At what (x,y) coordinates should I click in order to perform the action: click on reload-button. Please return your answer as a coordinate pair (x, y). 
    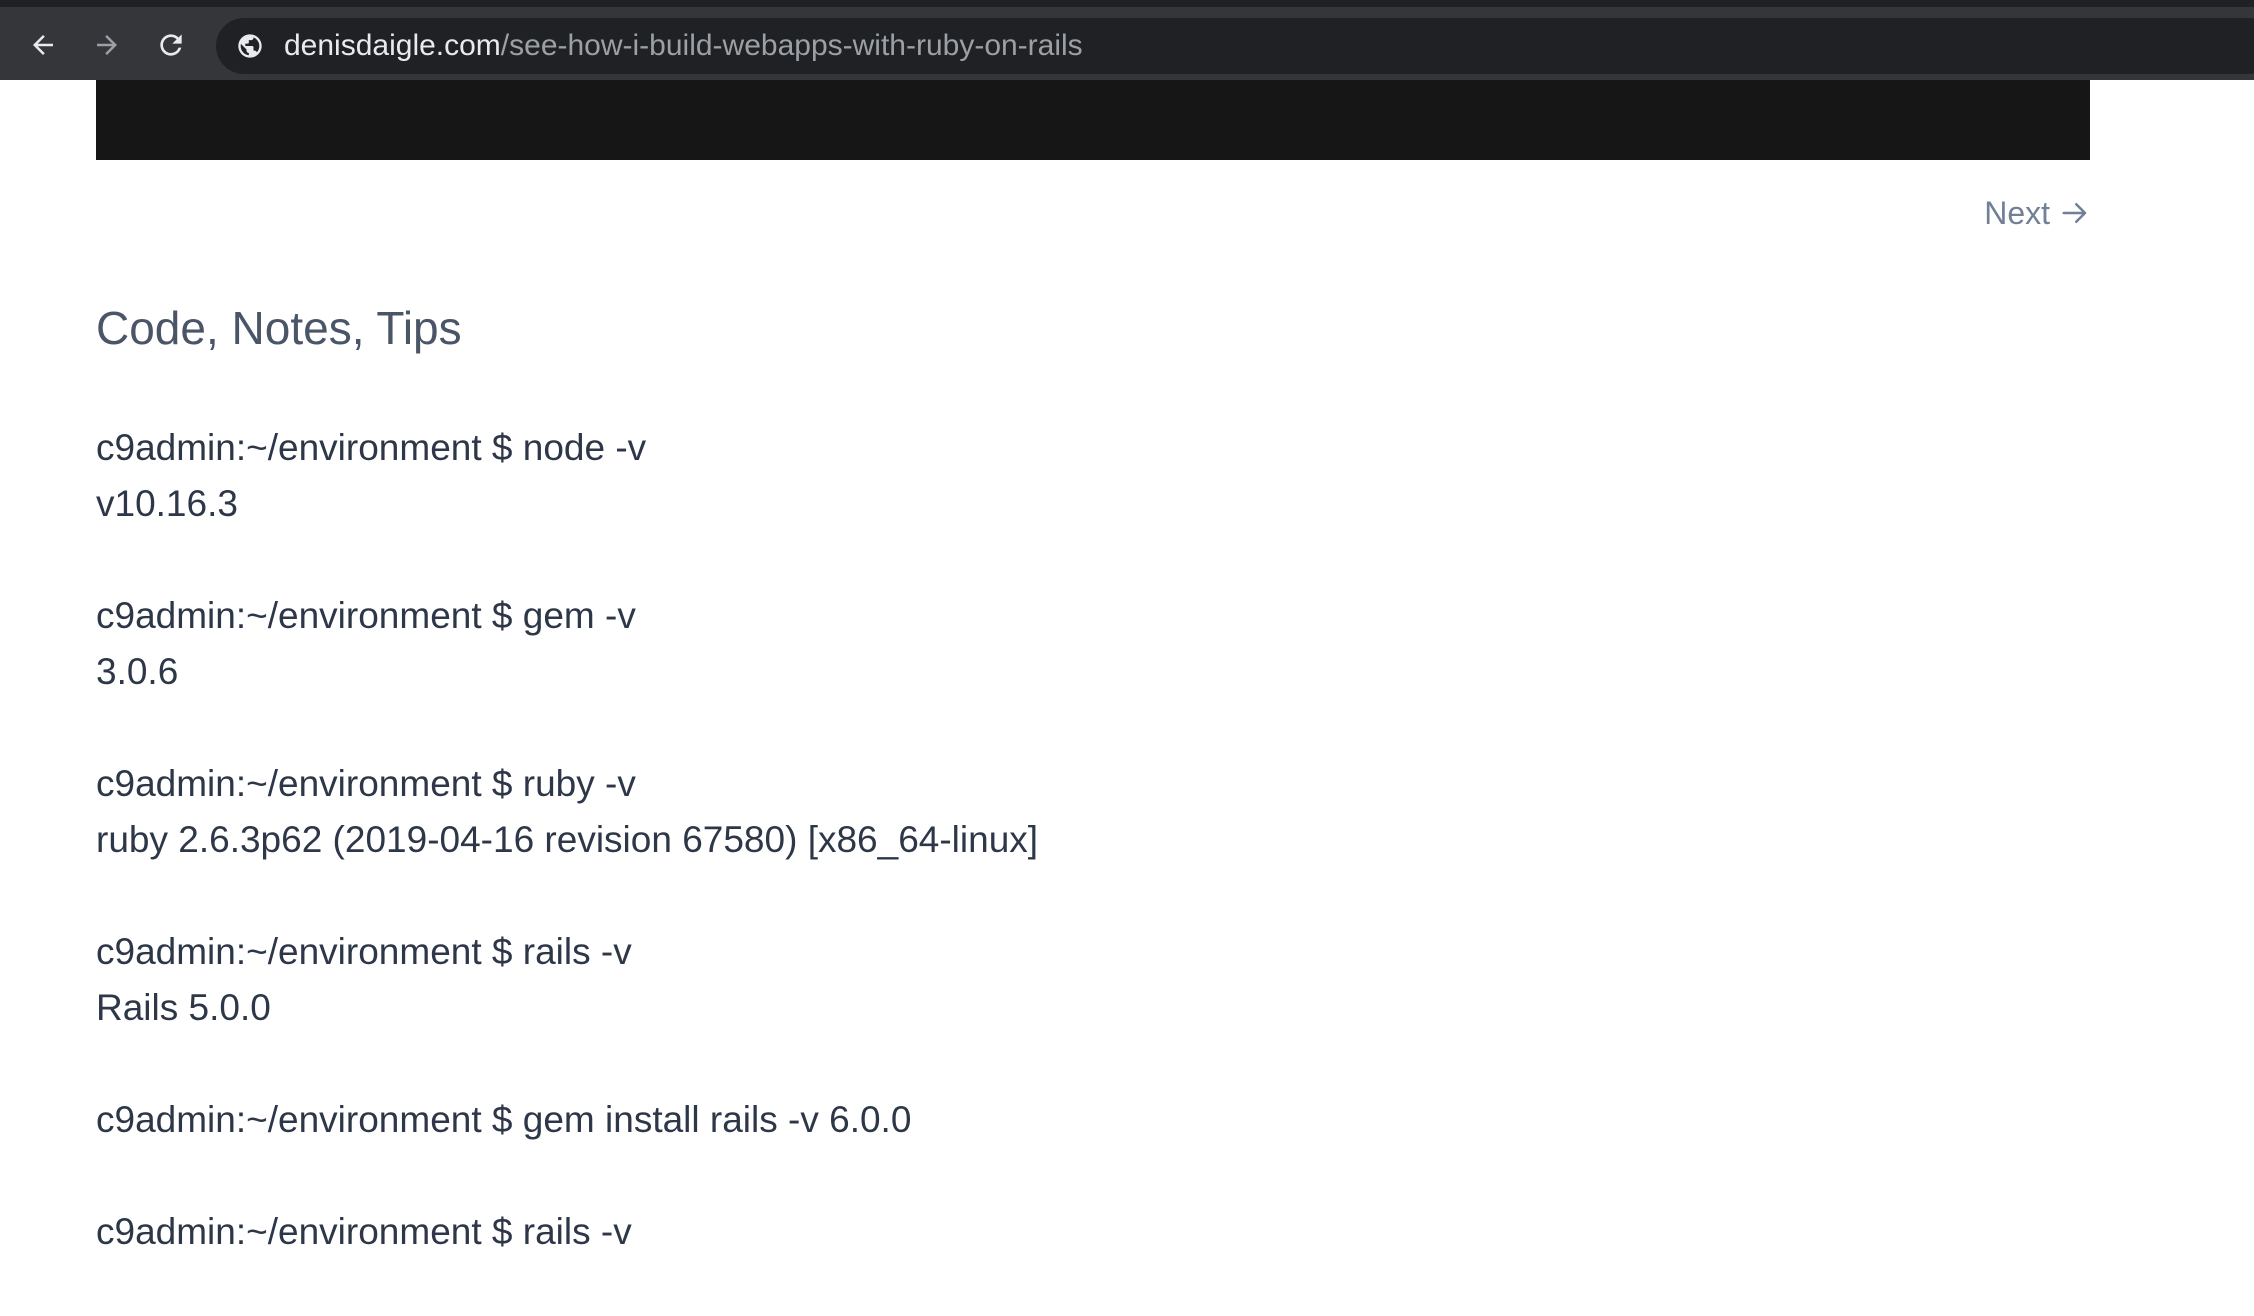
    Looking at the image, I should click on (171, 45).